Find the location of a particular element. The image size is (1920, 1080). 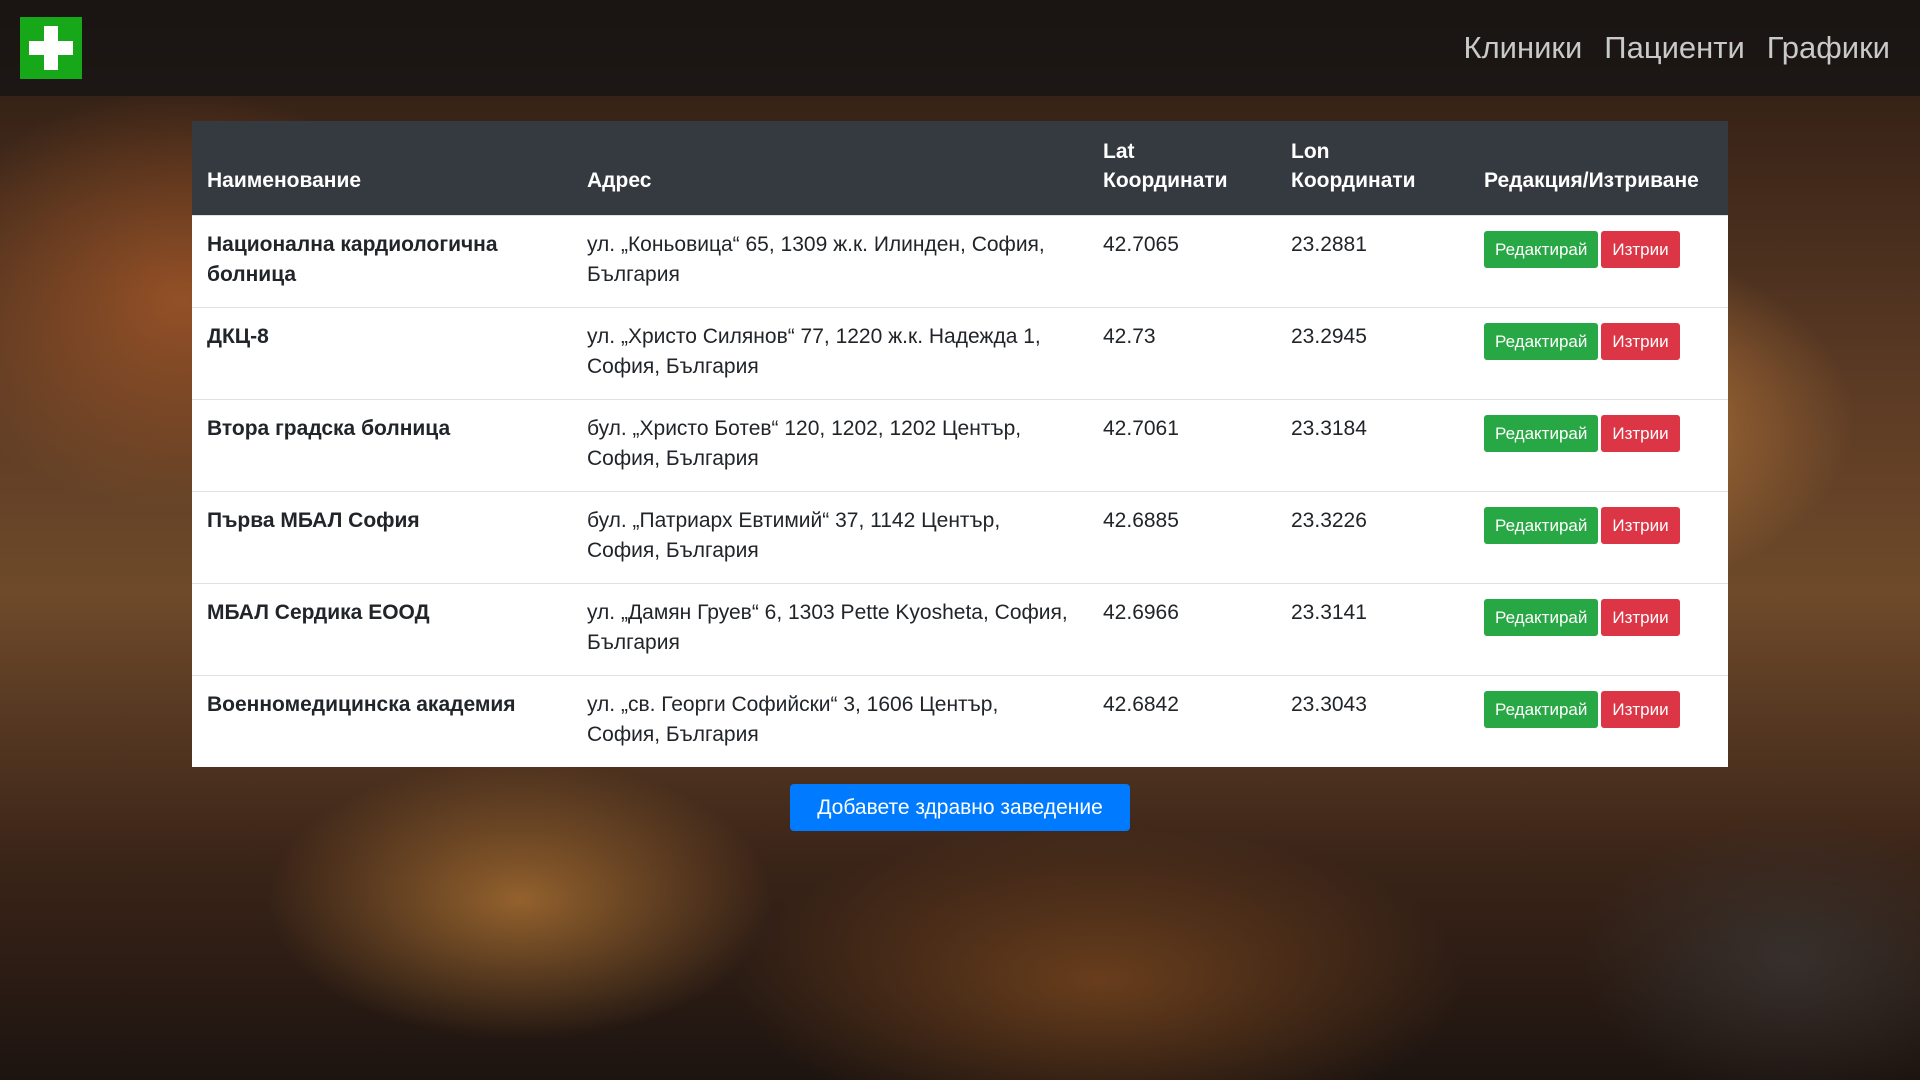

clinic-lon: 23.3184 is located at coordinates (1372, 445).